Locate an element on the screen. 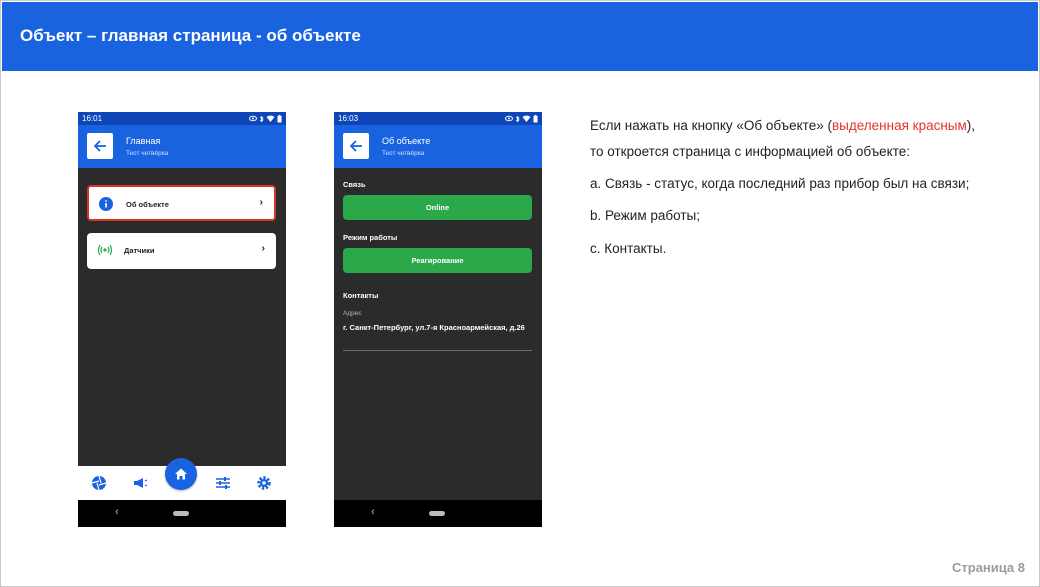 The width and height of the screenshot is (1040, 587). sensors-card: Датчики › is located at coordinates (181, 251).